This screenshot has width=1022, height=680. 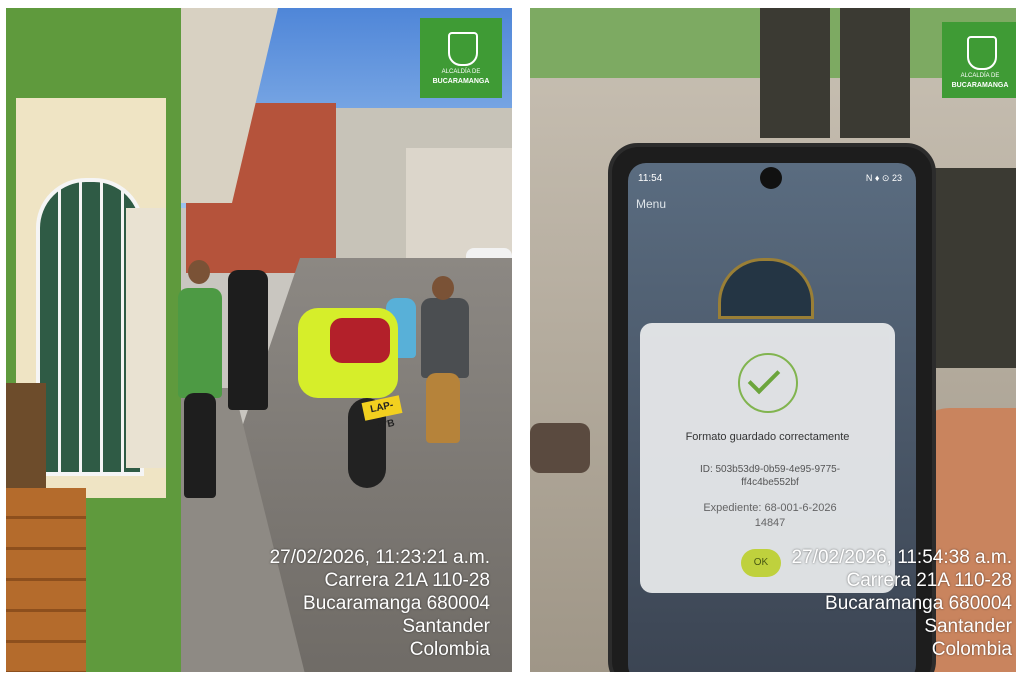 What do you see at coordinates (766, 288) in the screenshot?
I see `colombia-seal-icon` at bounding box center [766, 288].